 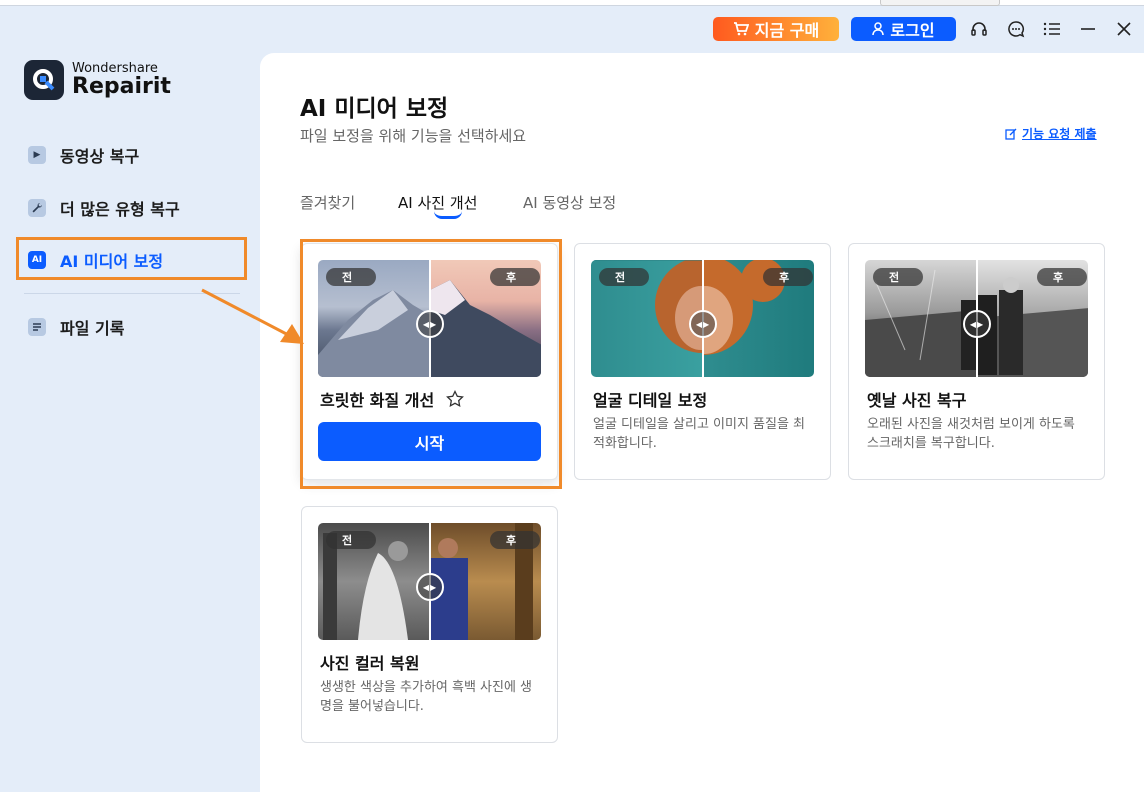 I want to click on tab-ai-photo: AI 사진 개선, so click(x=437, y=202).